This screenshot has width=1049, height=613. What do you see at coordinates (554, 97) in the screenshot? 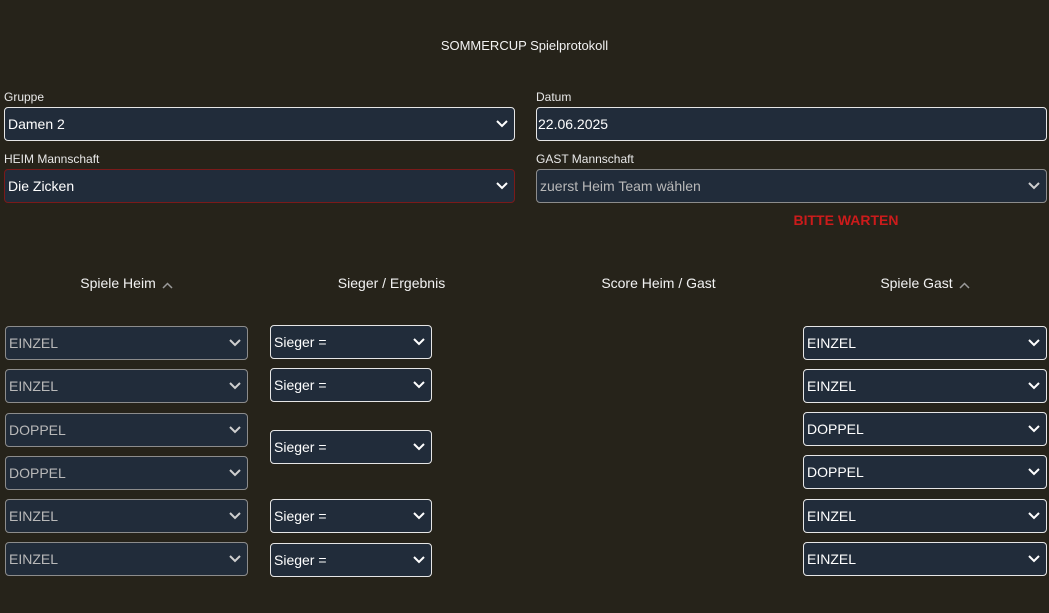
I see `datum-label: Datum` at bounding box center [554, 97].